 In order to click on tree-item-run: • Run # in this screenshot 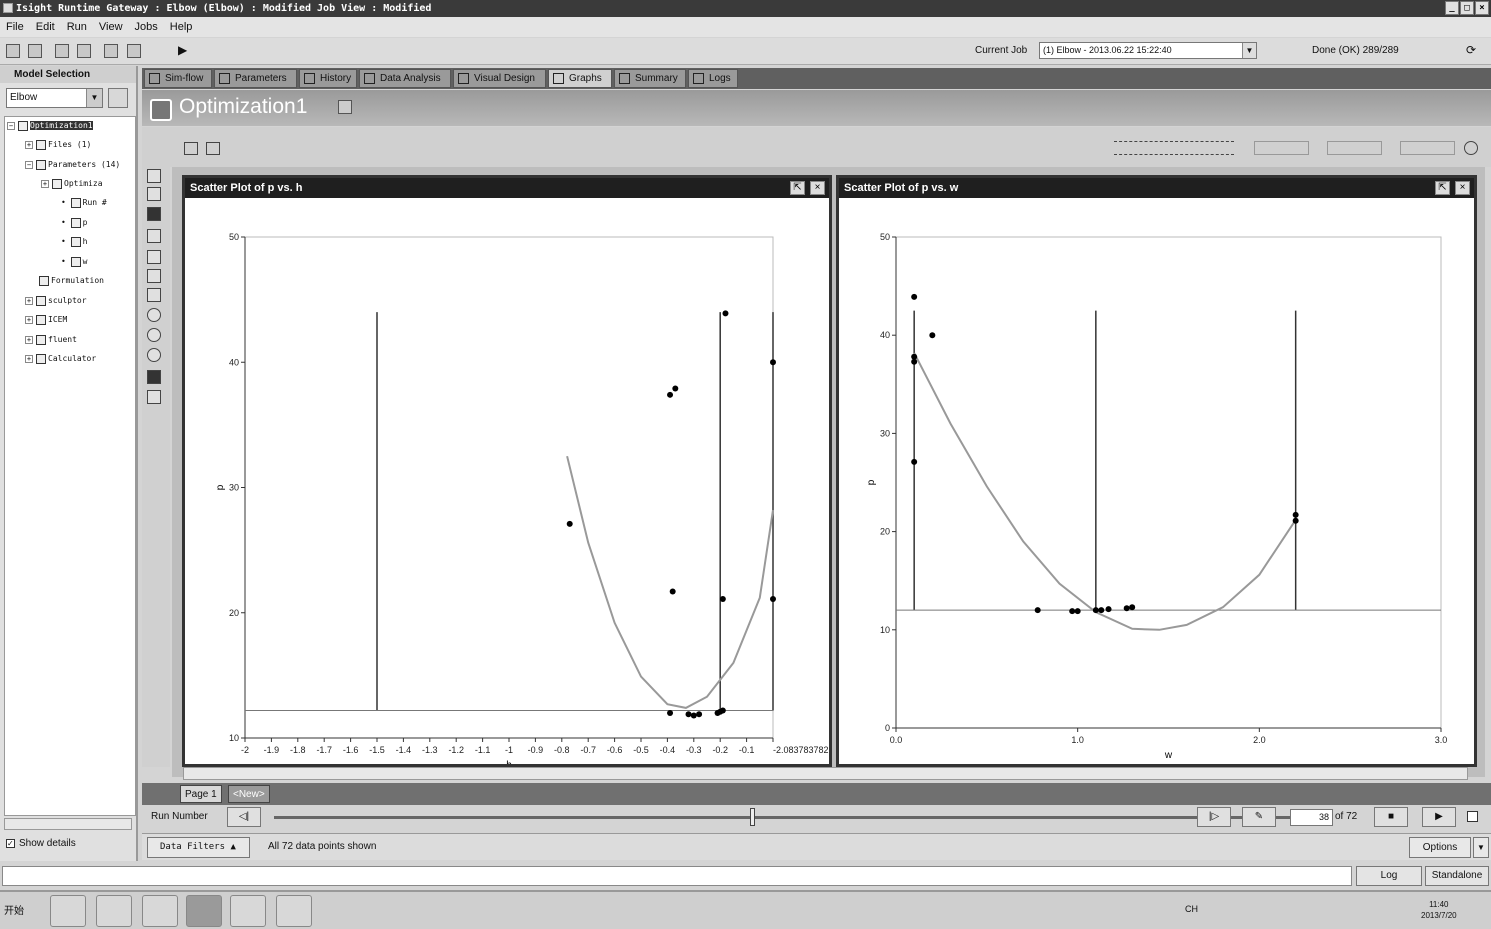, I will do `click(84, 203)`.